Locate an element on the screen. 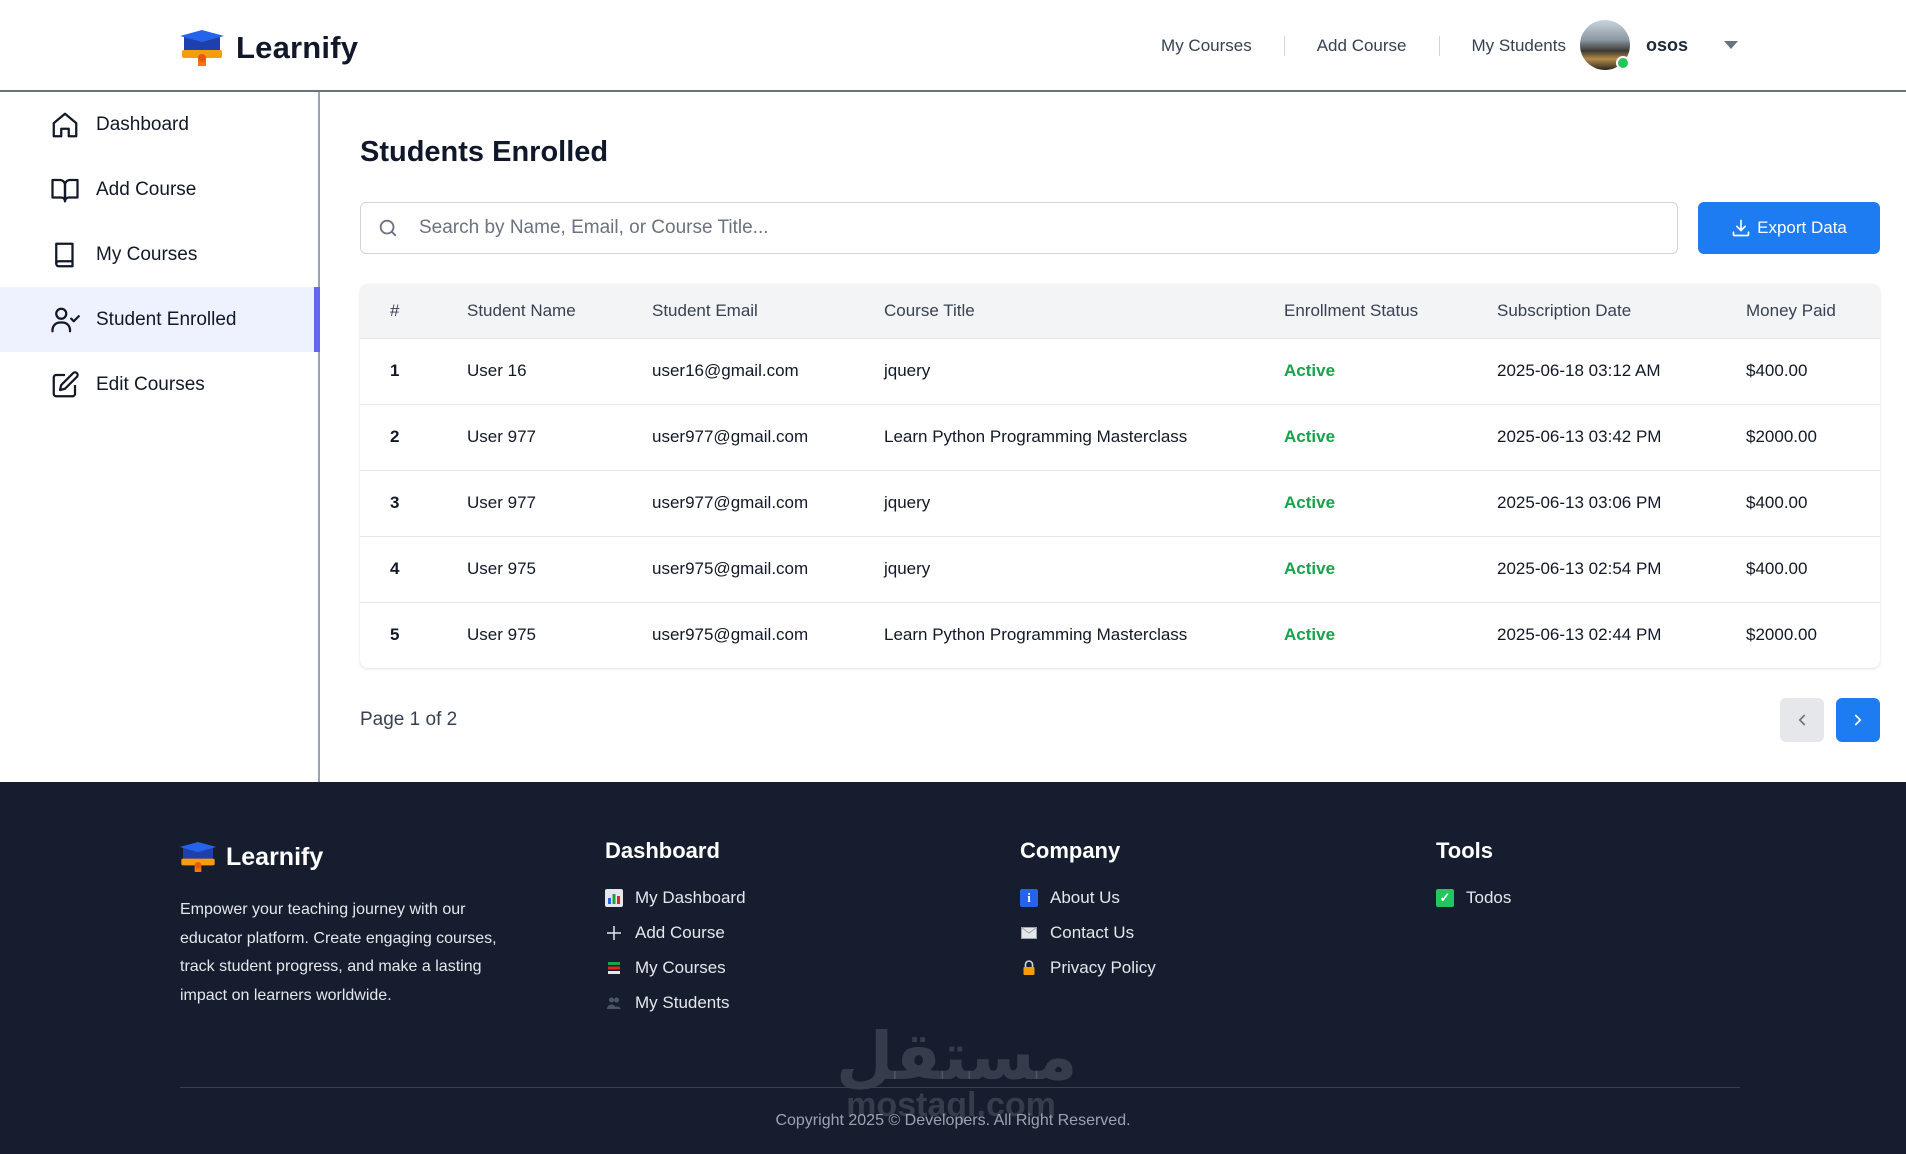 Image resolution: width=1906 pixels, height=1154 pixels. online-status-dot is located at coordinates (1623, 63).